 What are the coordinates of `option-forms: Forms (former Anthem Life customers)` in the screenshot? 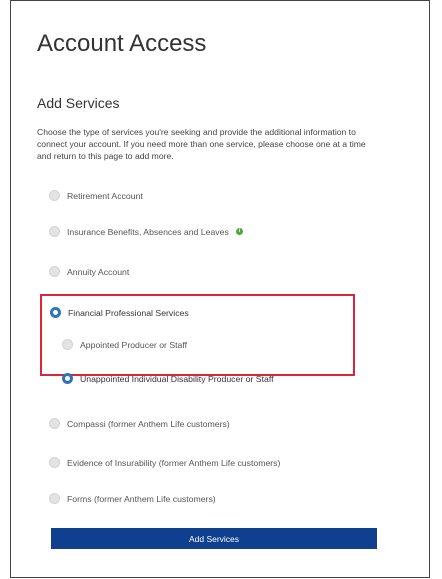 It's located at (132, 498).